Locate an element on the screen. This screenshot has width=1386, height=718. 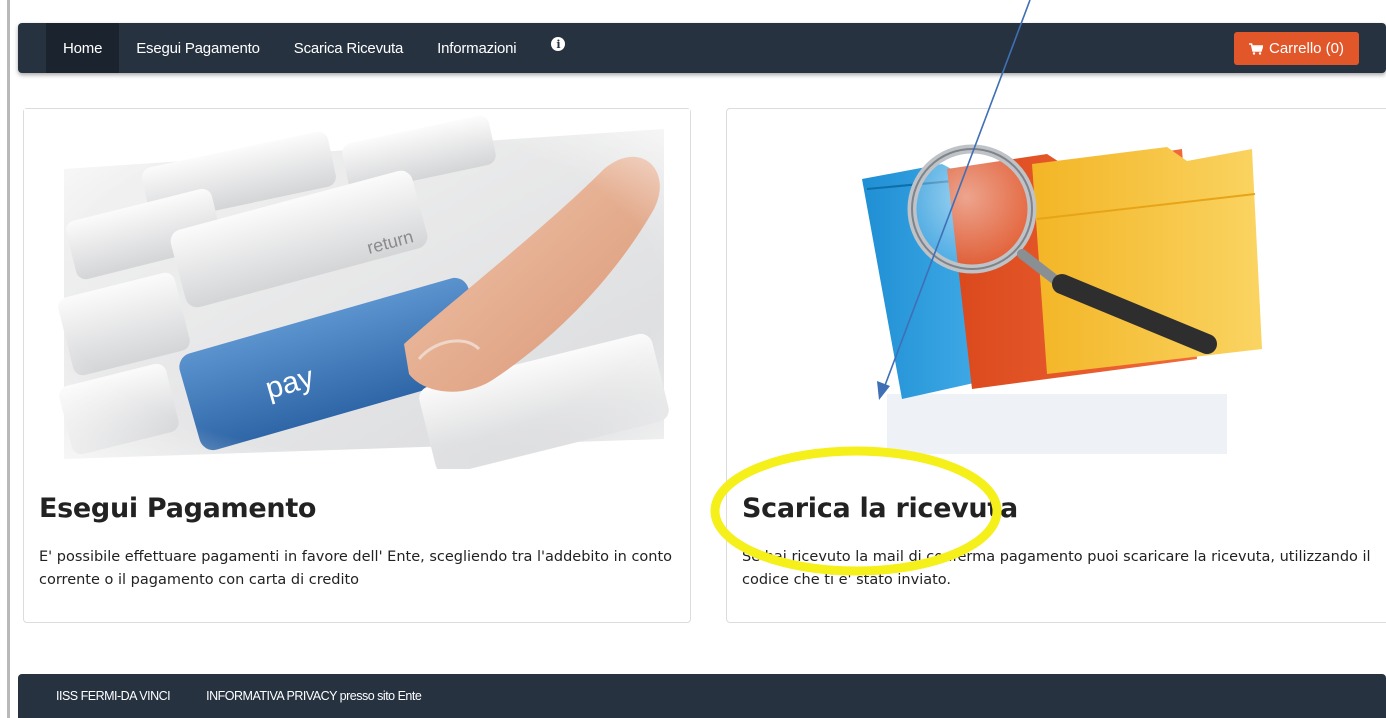
card-title: Esegui Pagamento is located at coordinates (177, 508).